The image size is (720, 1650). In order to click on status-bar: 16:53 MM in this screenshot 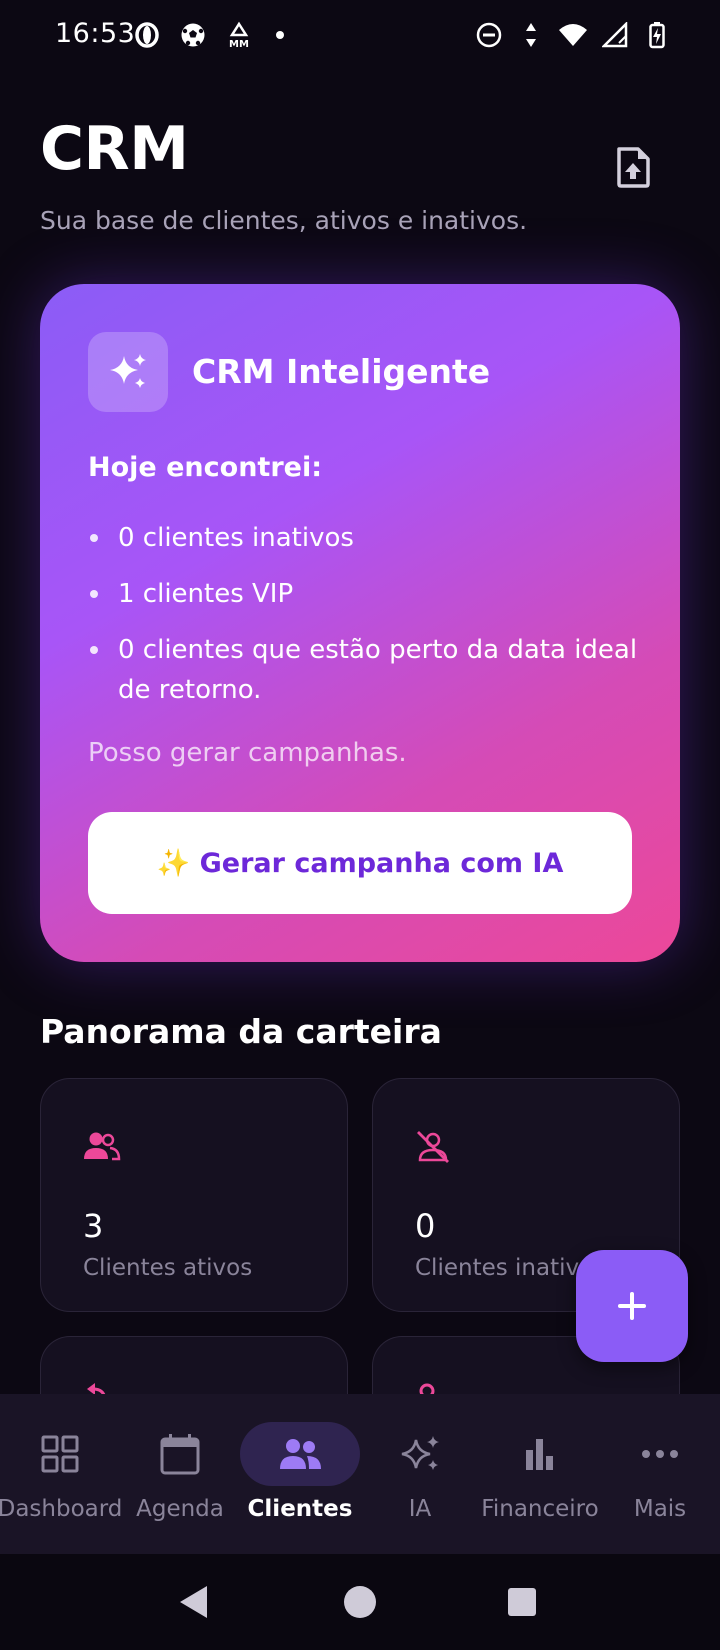, I will do `click(360, 37)`.